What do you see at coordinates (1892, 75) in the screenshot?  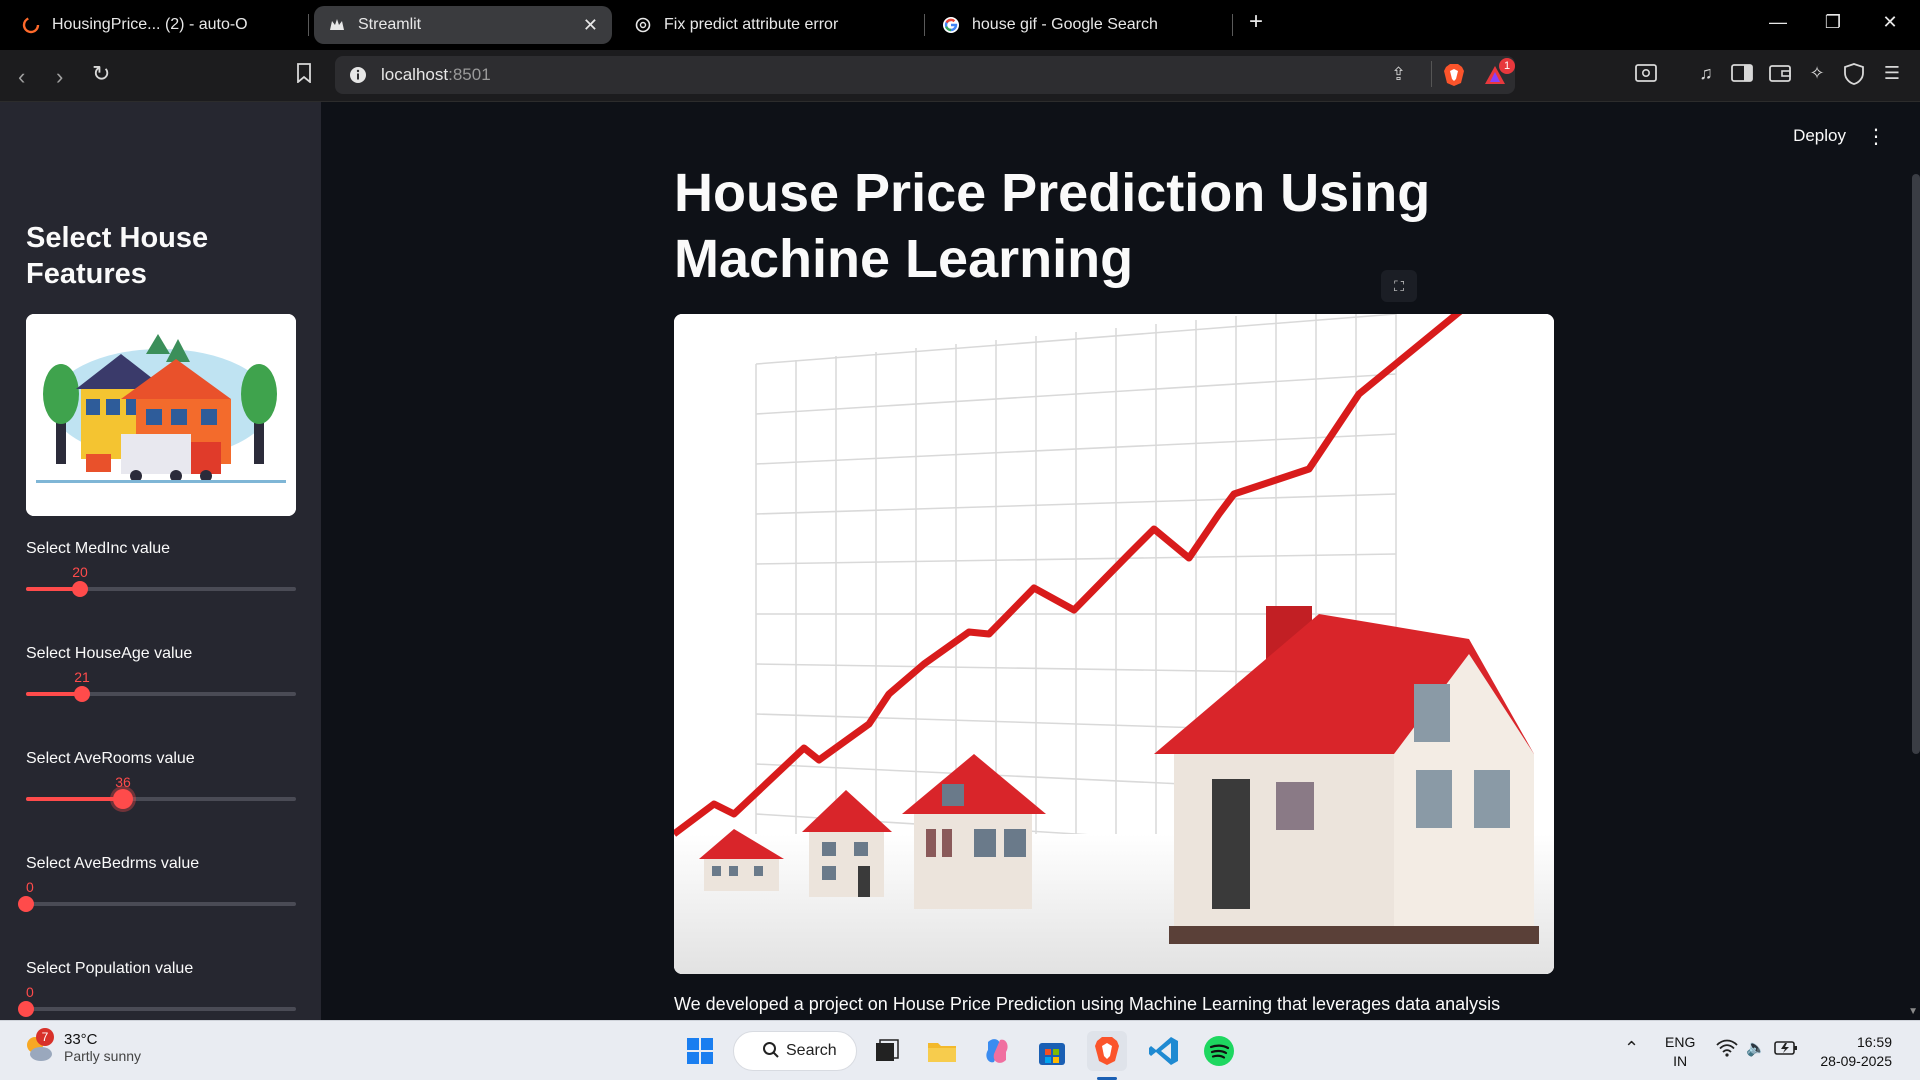 I see `browser-menu-icon: ☰` at bounding box center [1892, 75].